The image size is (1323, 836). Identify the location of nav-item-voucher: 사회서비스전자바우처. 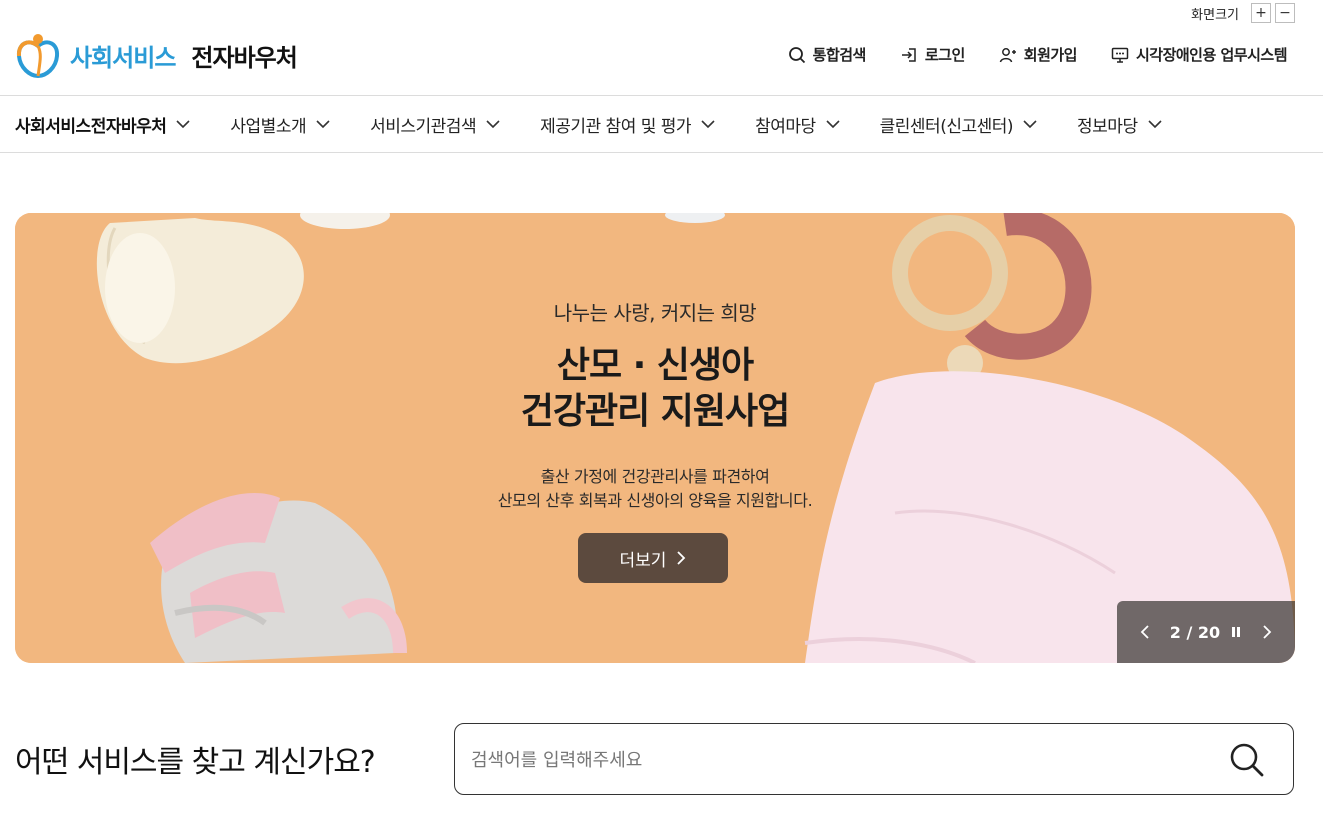
(102, 124).